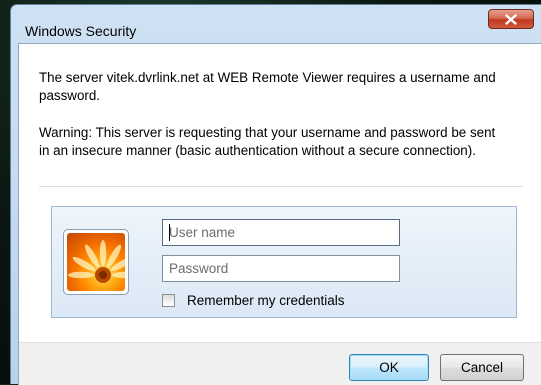 The width and height of the screenshot is (541, 385). I want to click on separator, so click(281, 186).